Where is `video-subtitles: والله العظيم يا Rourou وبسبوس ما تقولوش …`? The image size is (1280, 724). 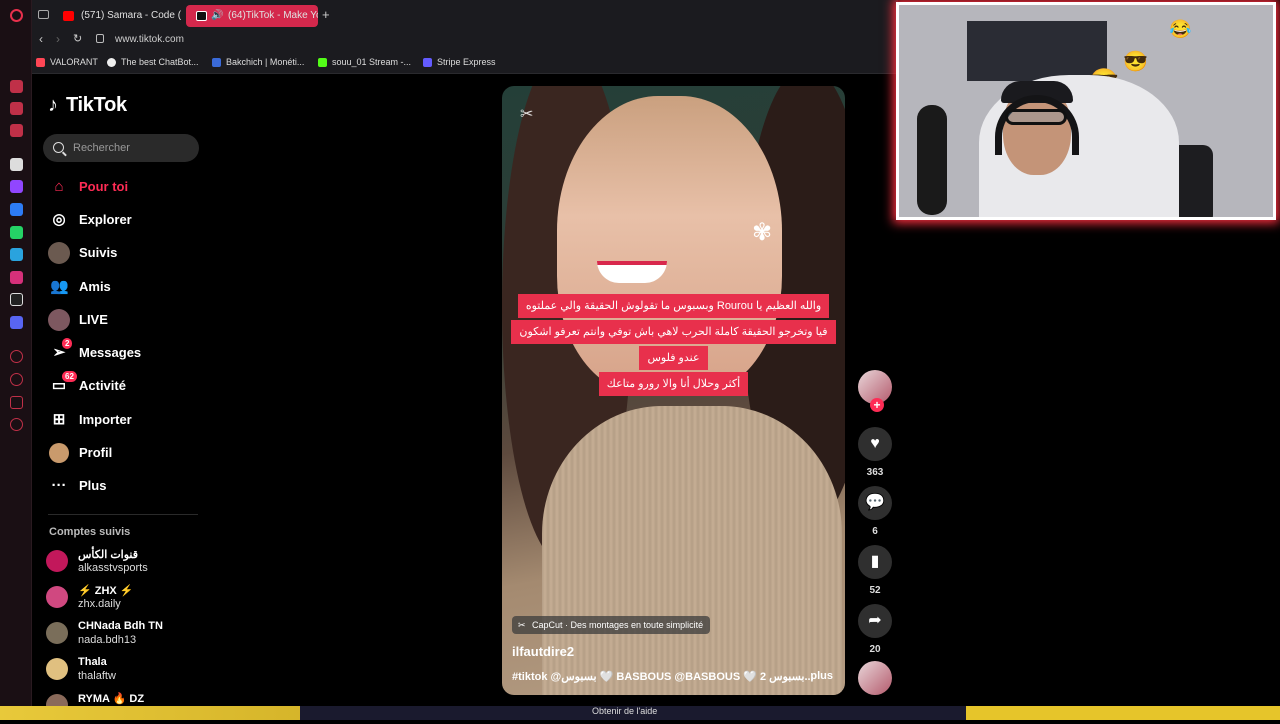 video-subtitles: والله العظيم يا Rourou وبسبوس ما تقولوش … is located at coordinates (673, 346).